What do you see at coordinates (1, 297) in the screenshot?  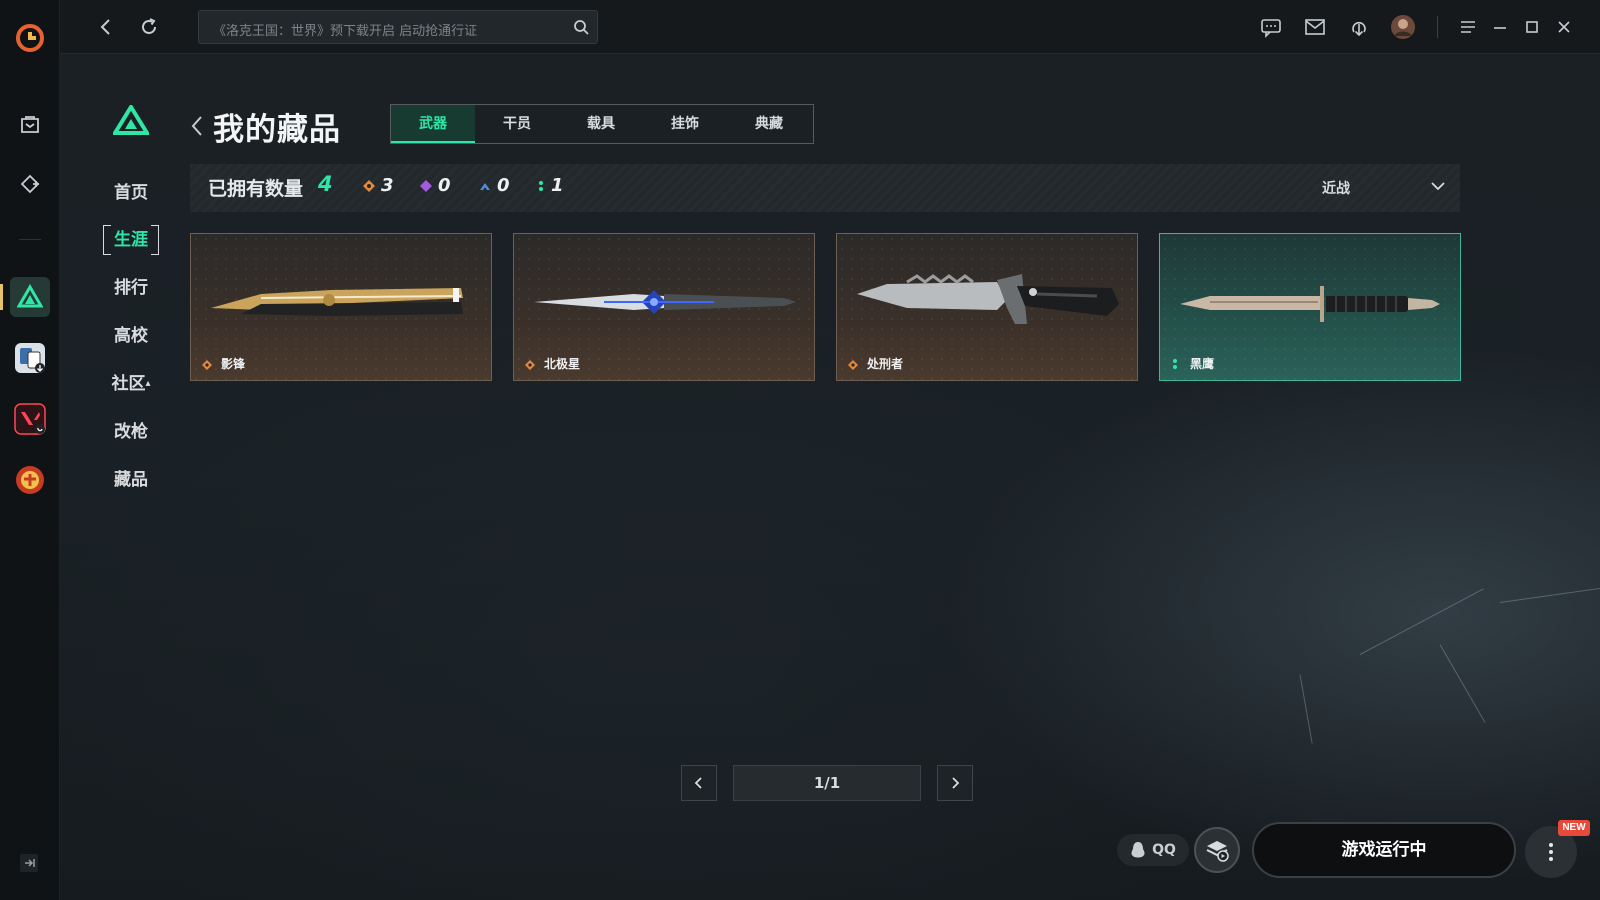 I see `rail-active-indicator` at bounding box center [1, 297].